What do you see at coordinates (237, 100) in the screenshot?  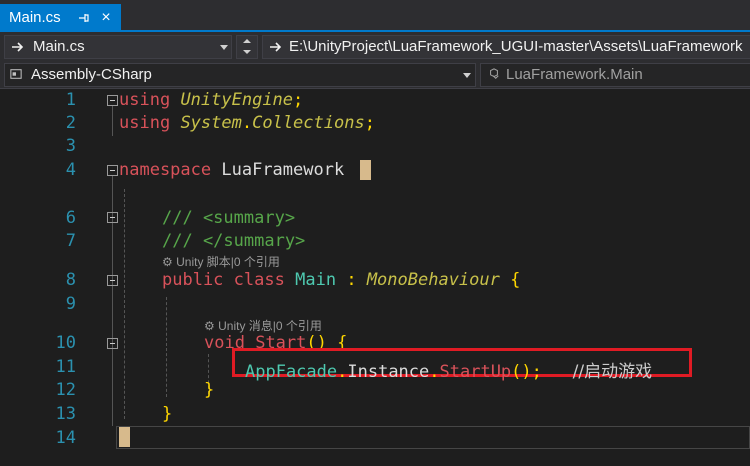 I see `namespace-ref: UnityEngine` at bounding box center [237, 100].